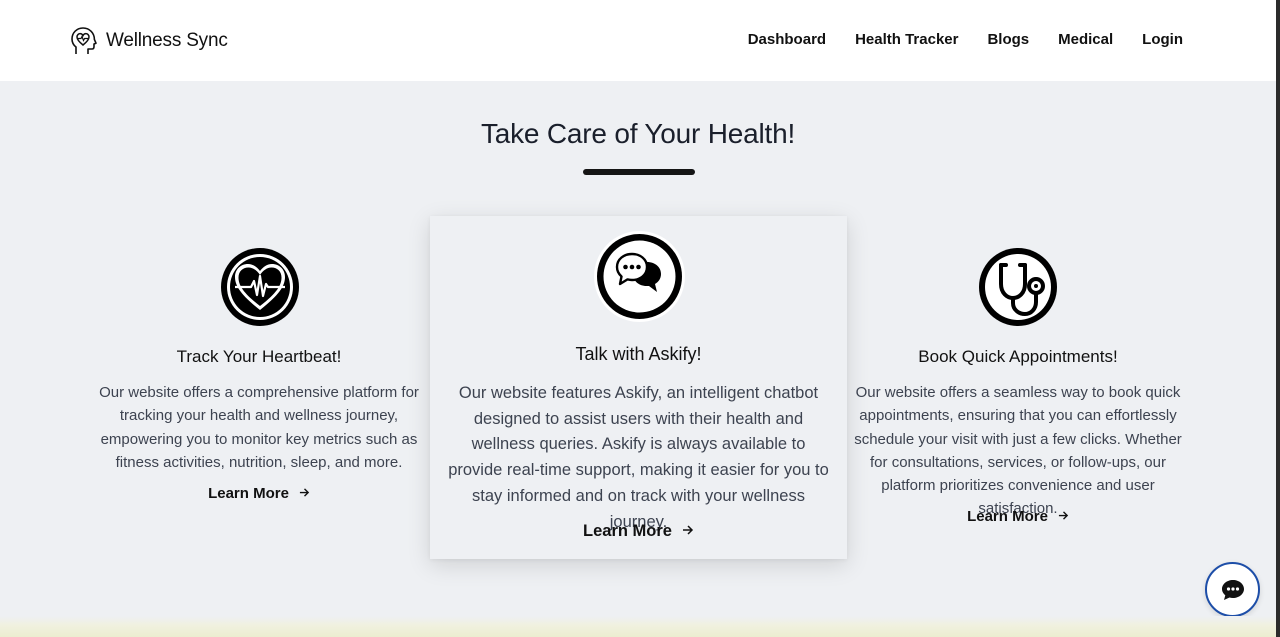 This screenshot has height=637, width=1280. Describe the element at coordinates (1018, 287) in the screenshot. I see `stethoscope-icon` at that location.